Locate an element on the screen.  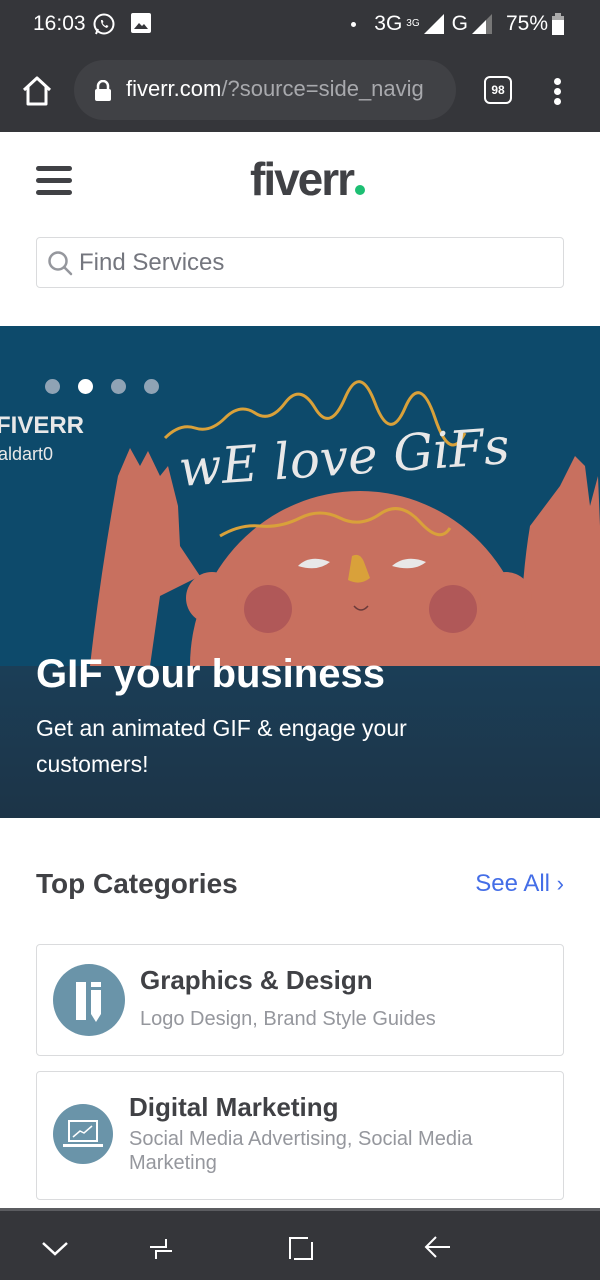
network-type-1-sup: 3G is located at coordinates (413, 23).